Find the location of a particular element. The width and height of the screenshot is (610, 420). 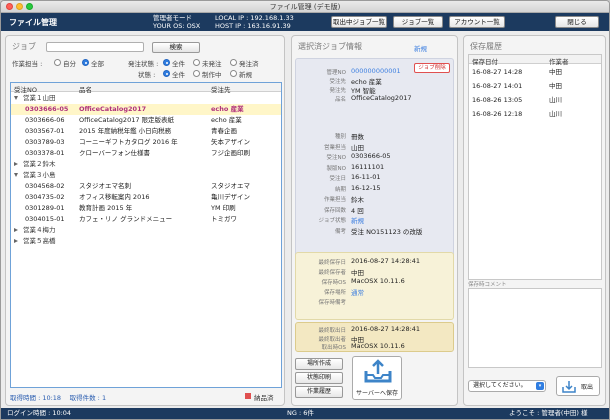

group-row: 営業５高橋 is located at coordinates (146, 241).